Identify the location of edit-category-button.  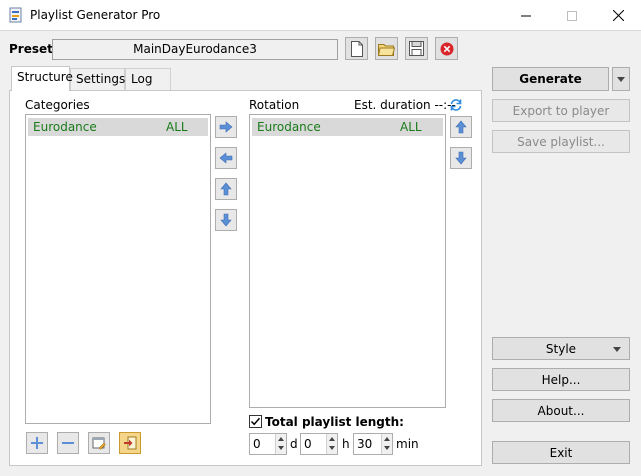
(99, 443).